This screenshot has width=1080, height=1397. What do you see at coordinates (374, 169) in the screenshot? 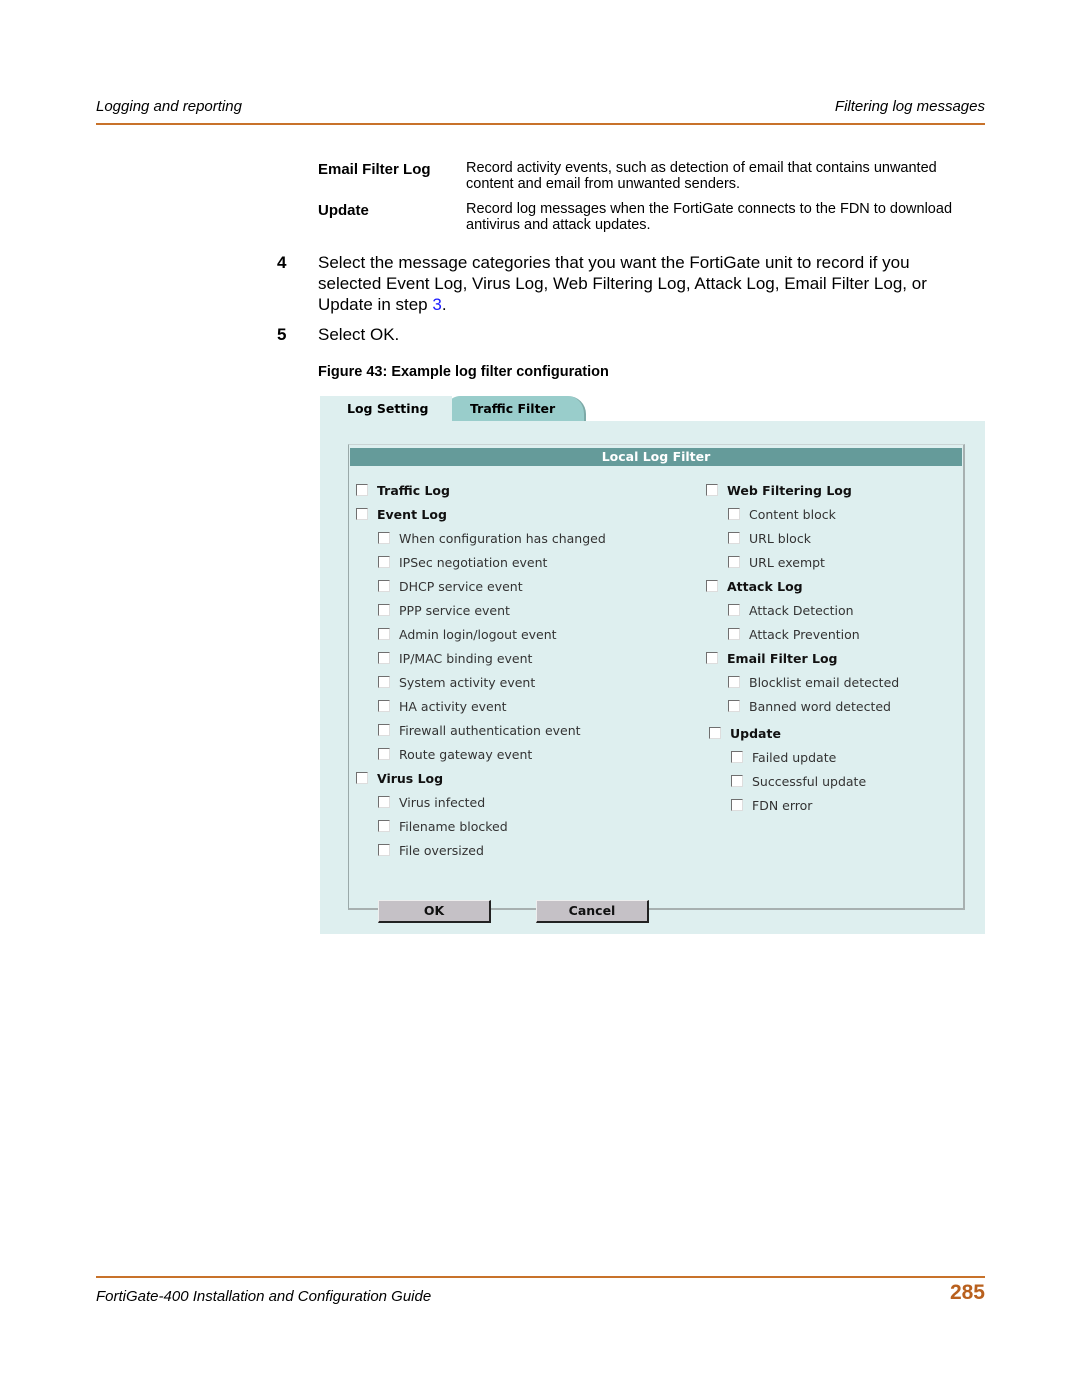
I see `definition-term: Email Filter Log` at bounding box center [374, 169].